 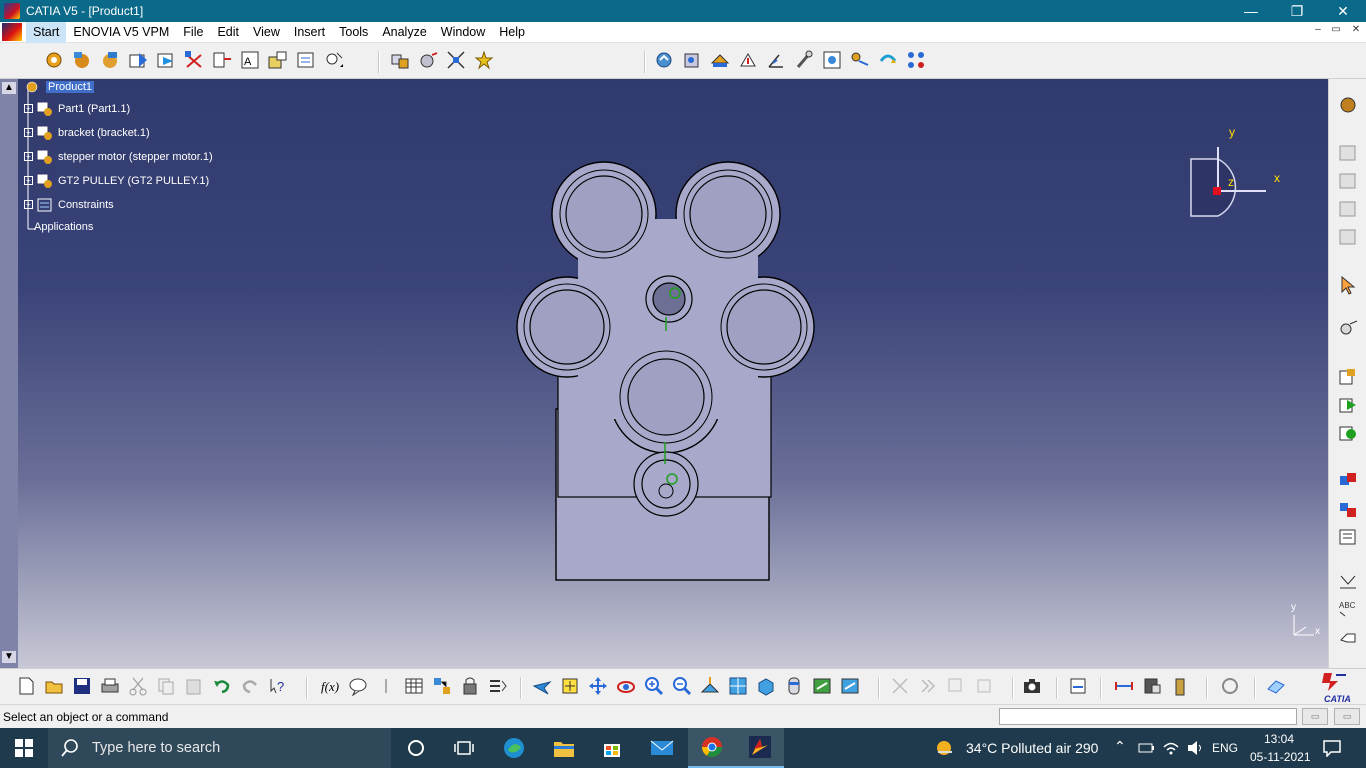 What do you see at coordinates (570, 686) in the screenshot?
I see `fit-all-in-icon` at bounding box center [570, 686].